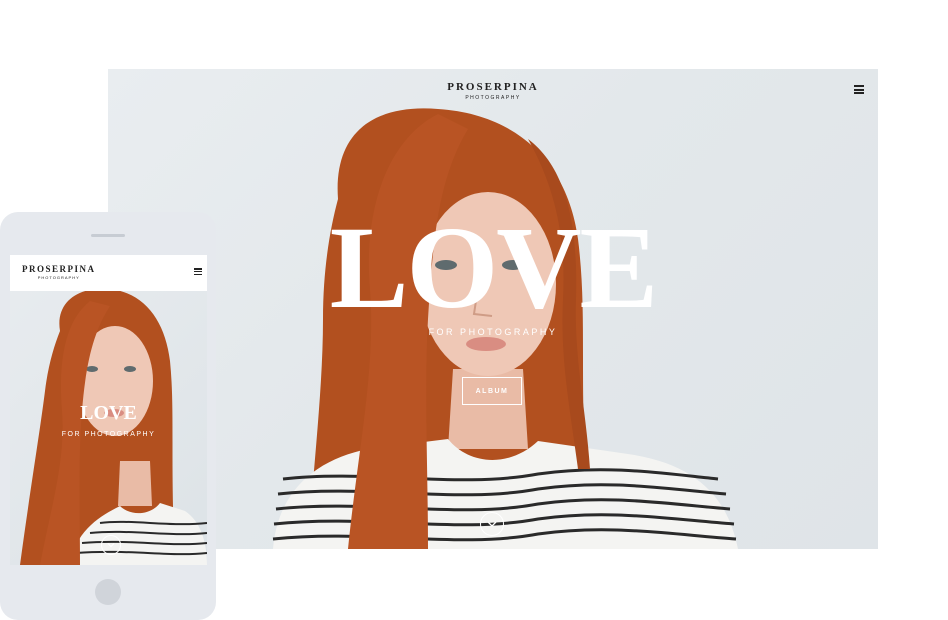 The width and height of the screenshot is (948, 620). Describe the element at coordinates (493, 87) in the screenshot. I see `brand-name: PROSERPINA` at that location.